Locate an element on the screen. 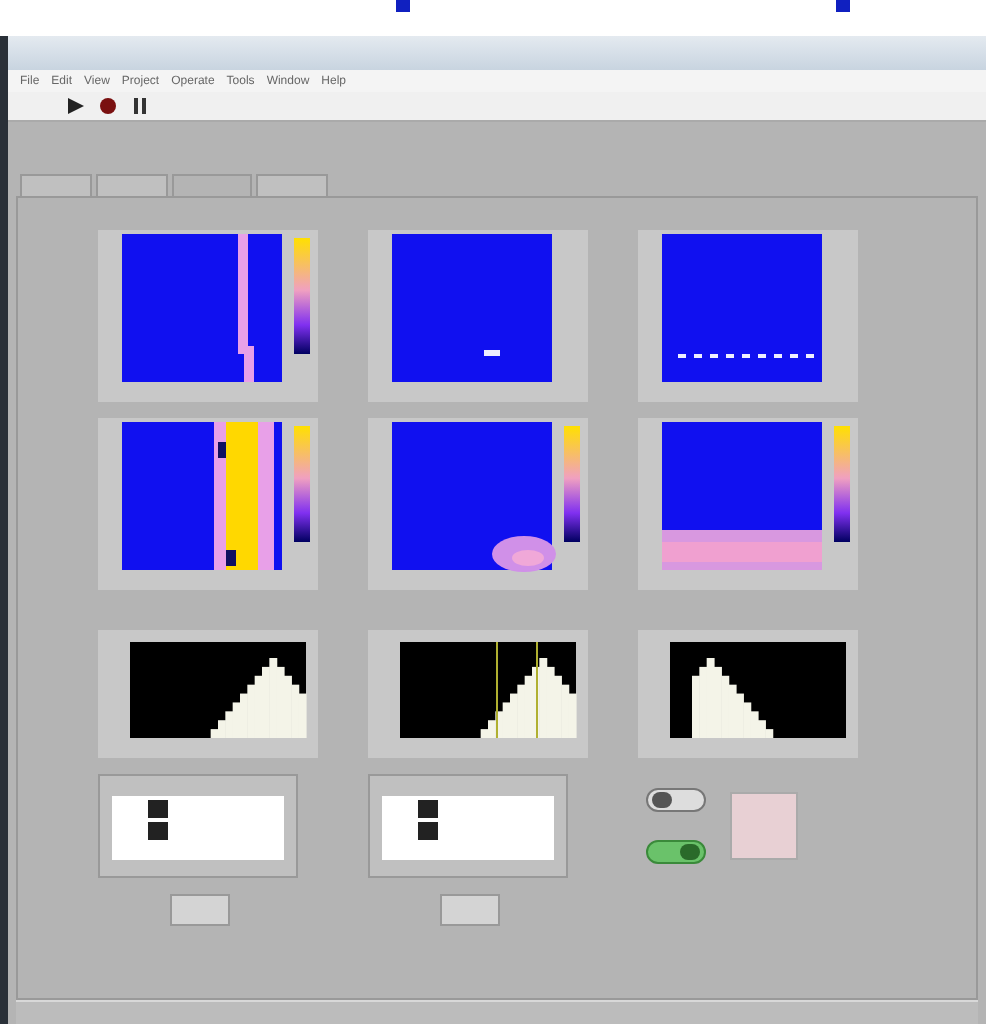 The height and width of the screenshot is (1024, 986). run-arrow-icon is located at coordinates (76, 106).